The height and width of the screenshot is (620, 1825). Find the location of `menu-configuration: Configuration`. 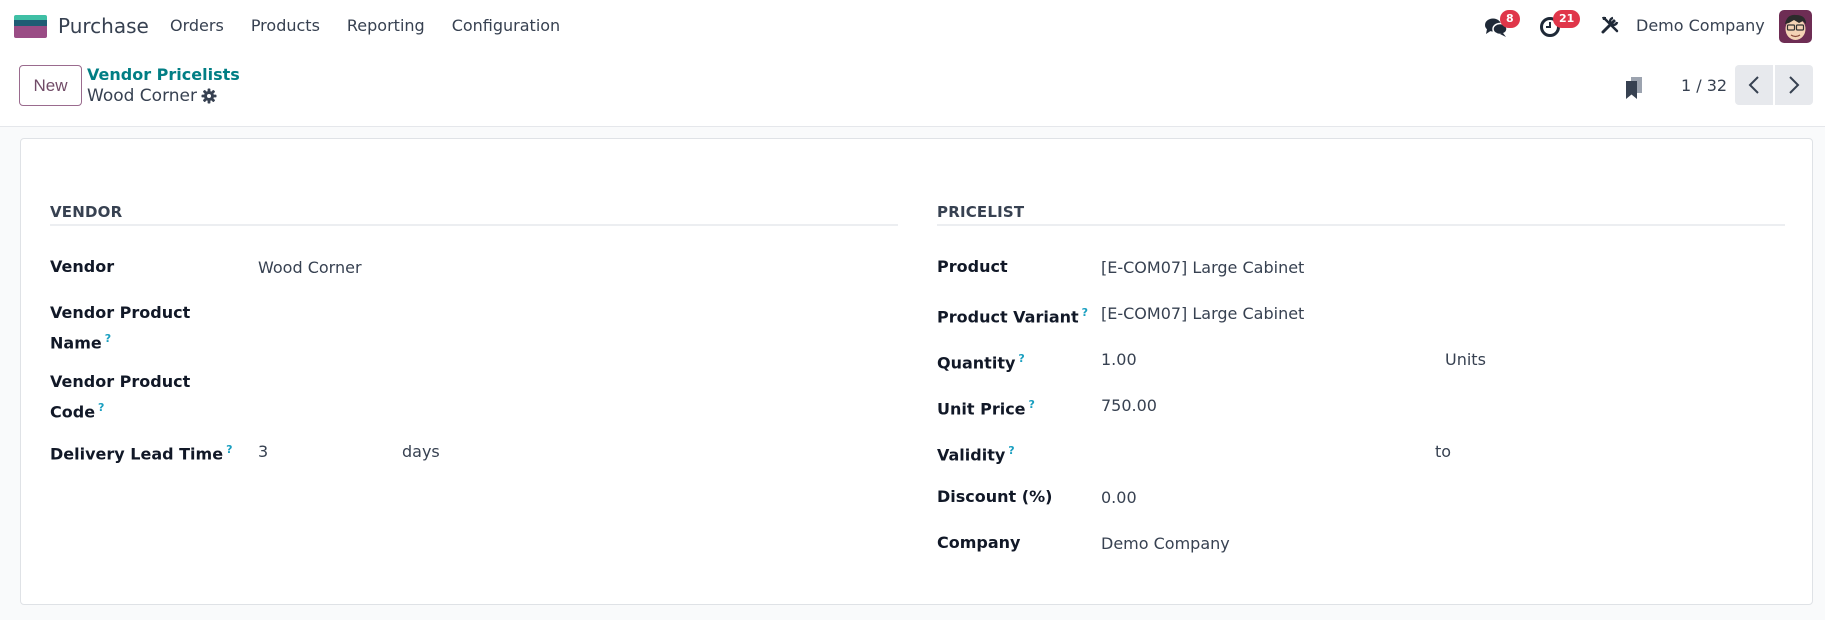

menu-configuration: Configuration is located at coordinates (506, 25).